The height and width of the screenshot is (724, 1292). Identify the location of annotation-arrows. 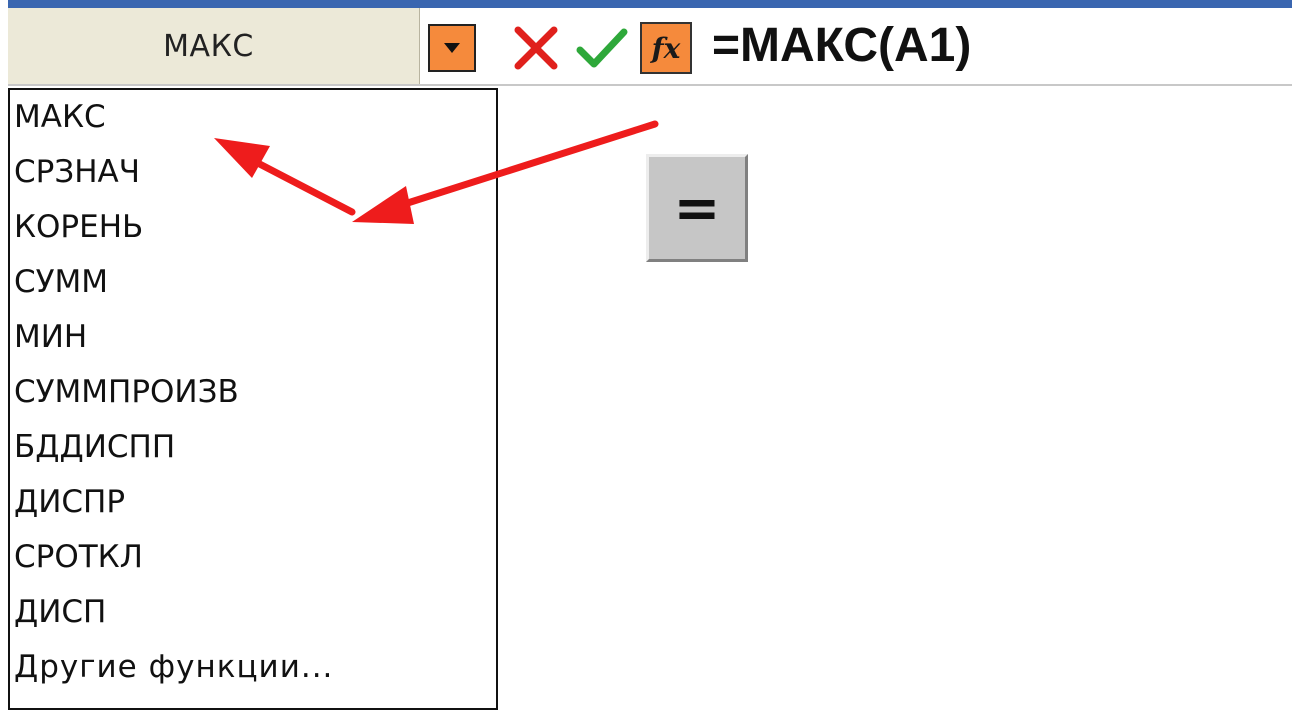
(436, 172).